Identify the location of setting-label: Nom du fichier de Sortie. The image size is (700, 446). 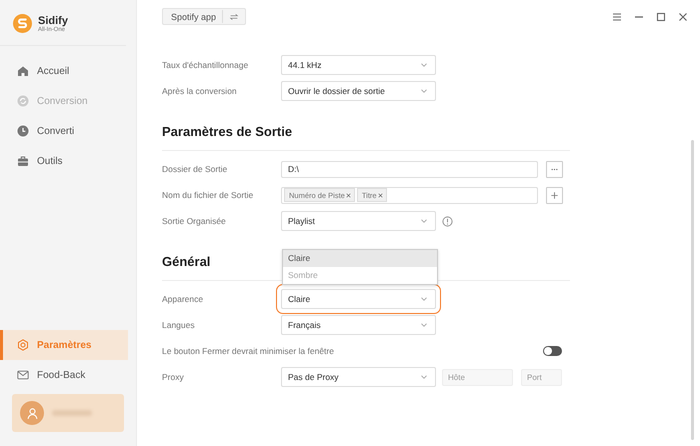
(208, 195).